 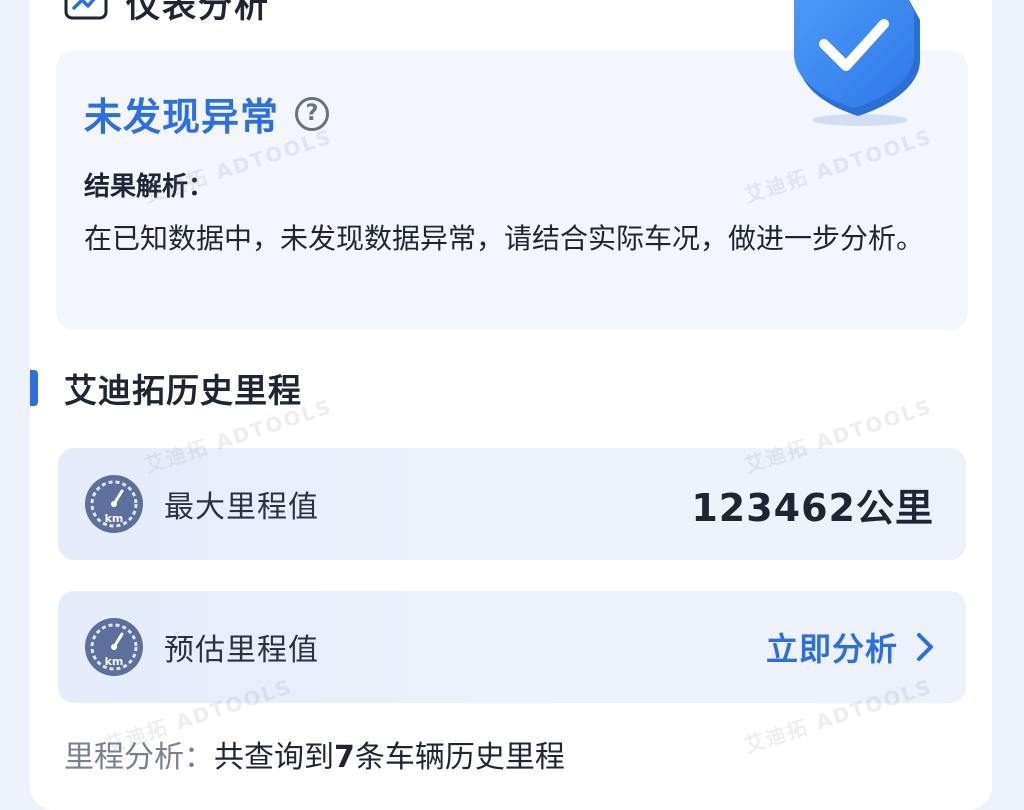 I want to click on max-mileage-row: km 最大里程值 123462公里, so click(x=512, y=504).